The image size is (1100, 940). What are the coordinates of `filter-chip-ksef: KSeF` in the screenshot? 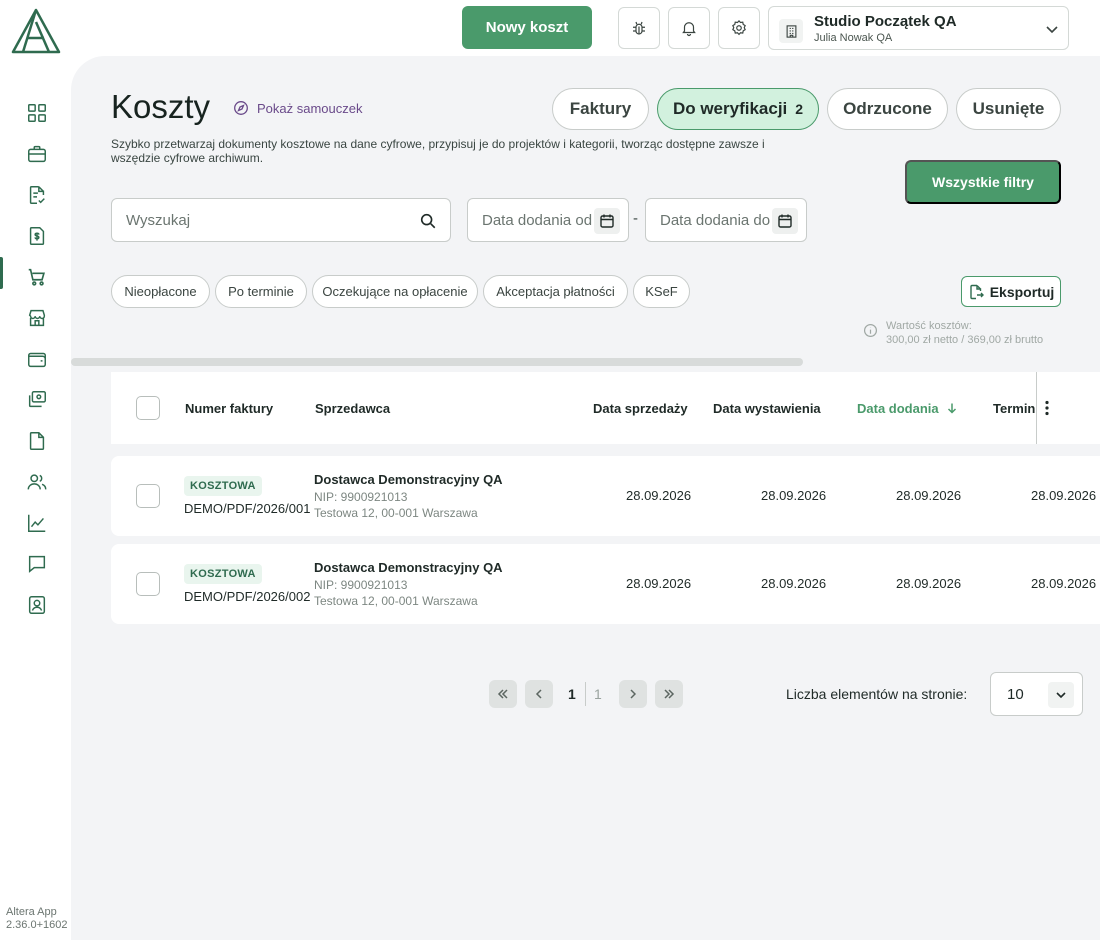 It's located at (661, 291).